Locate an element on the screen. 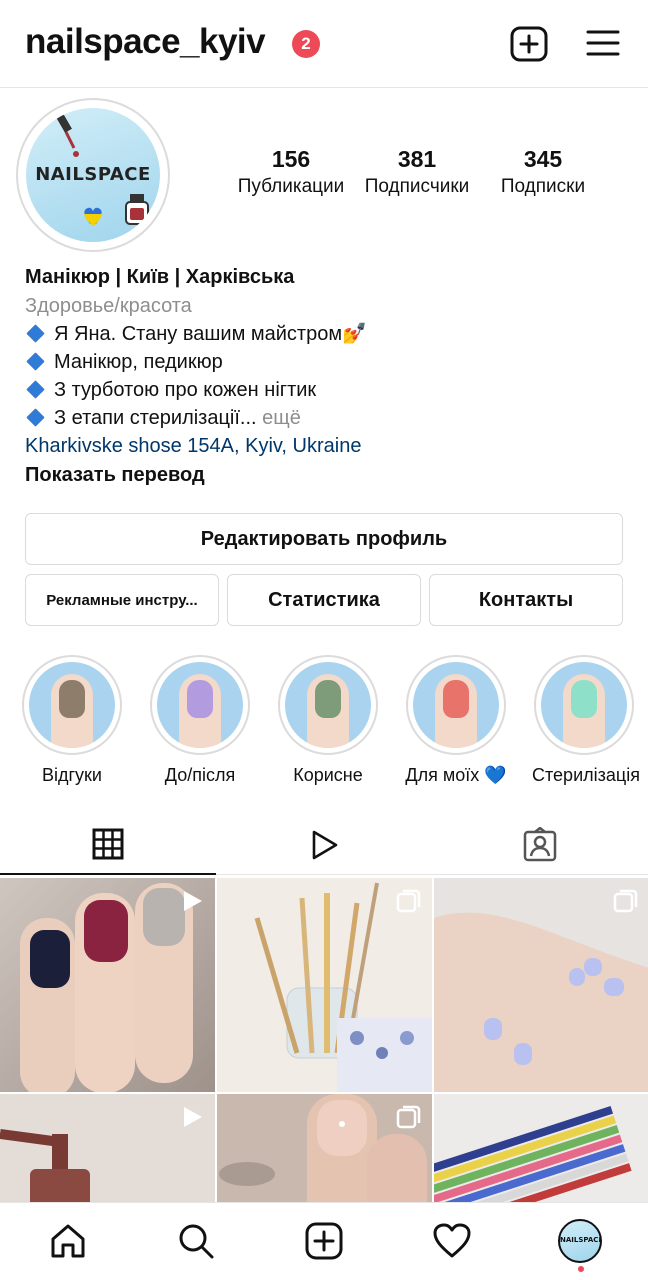  stat-label: Подписчики is located at coordinates (417, 186).